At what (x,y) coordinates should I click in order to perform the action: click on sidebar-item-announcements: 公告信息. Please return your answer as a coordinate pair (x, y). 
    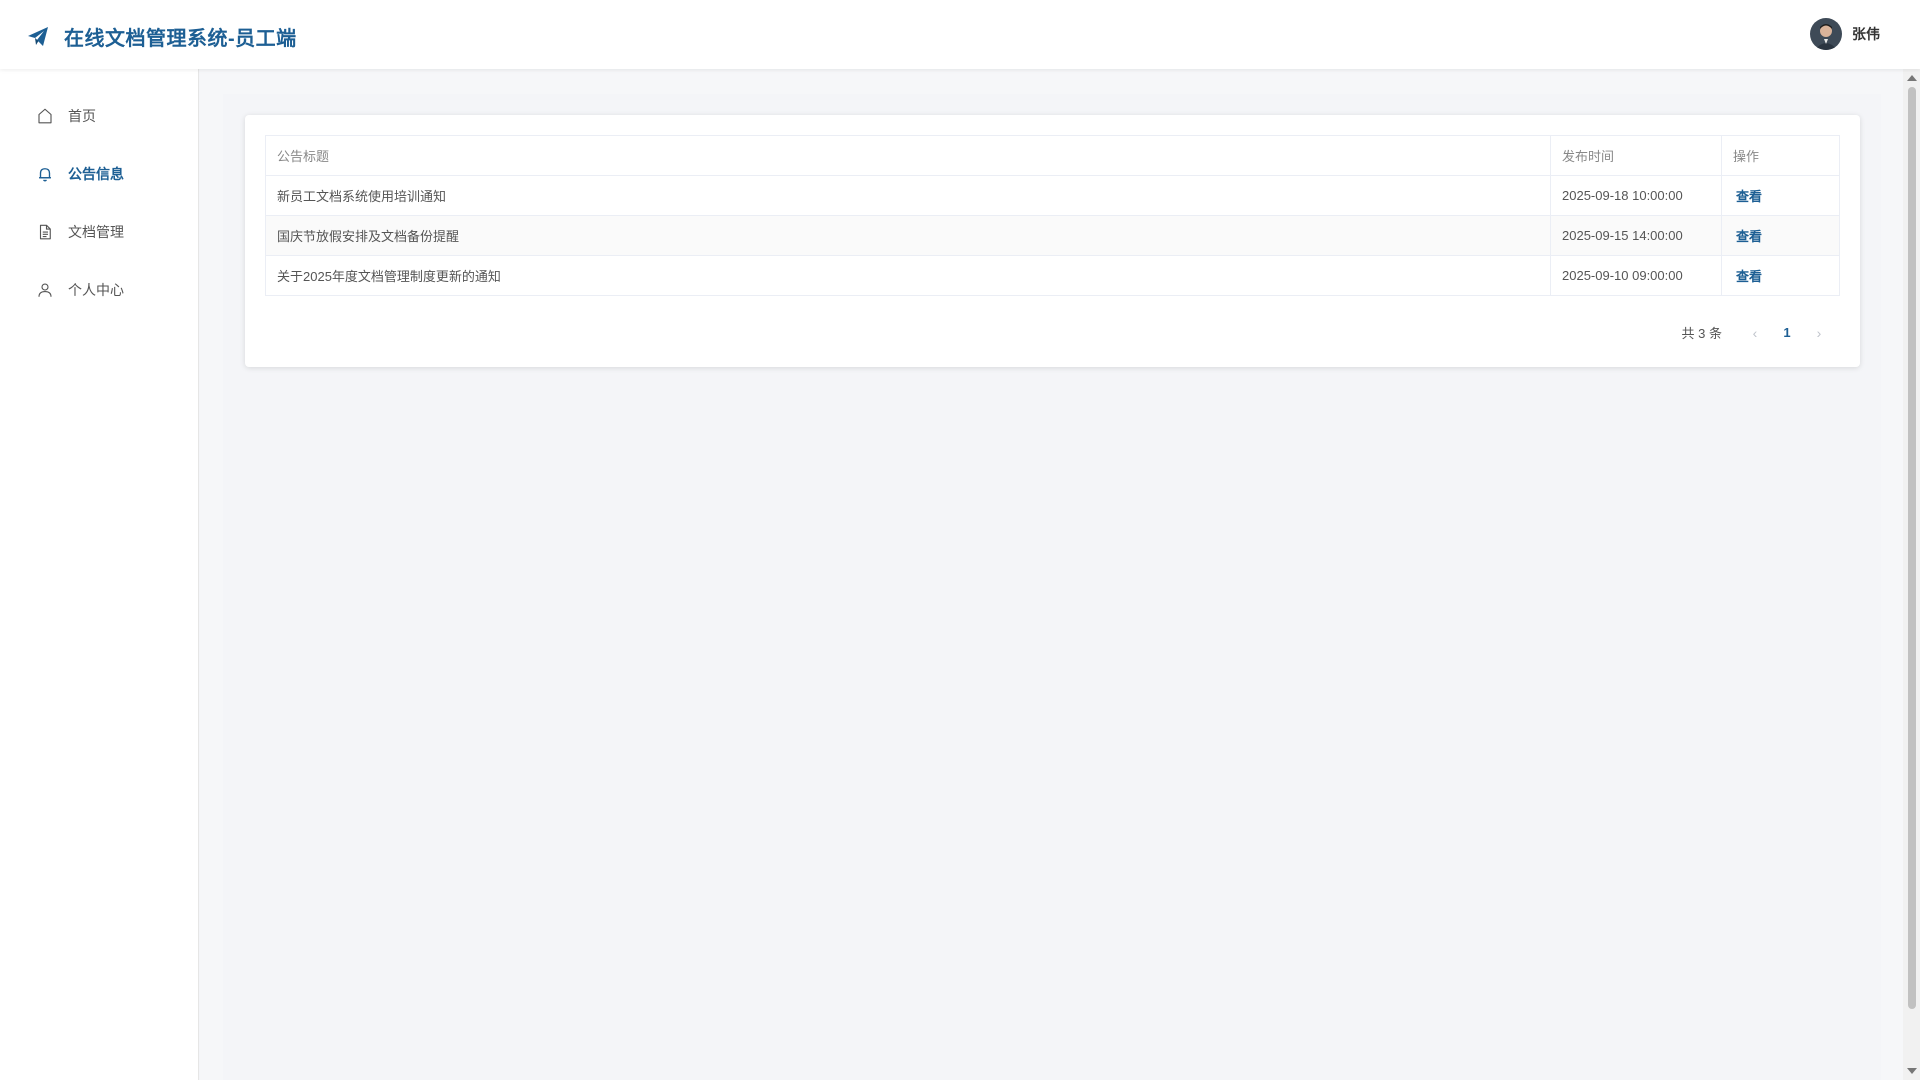
    Looking at the image, I should click on (99, 174).